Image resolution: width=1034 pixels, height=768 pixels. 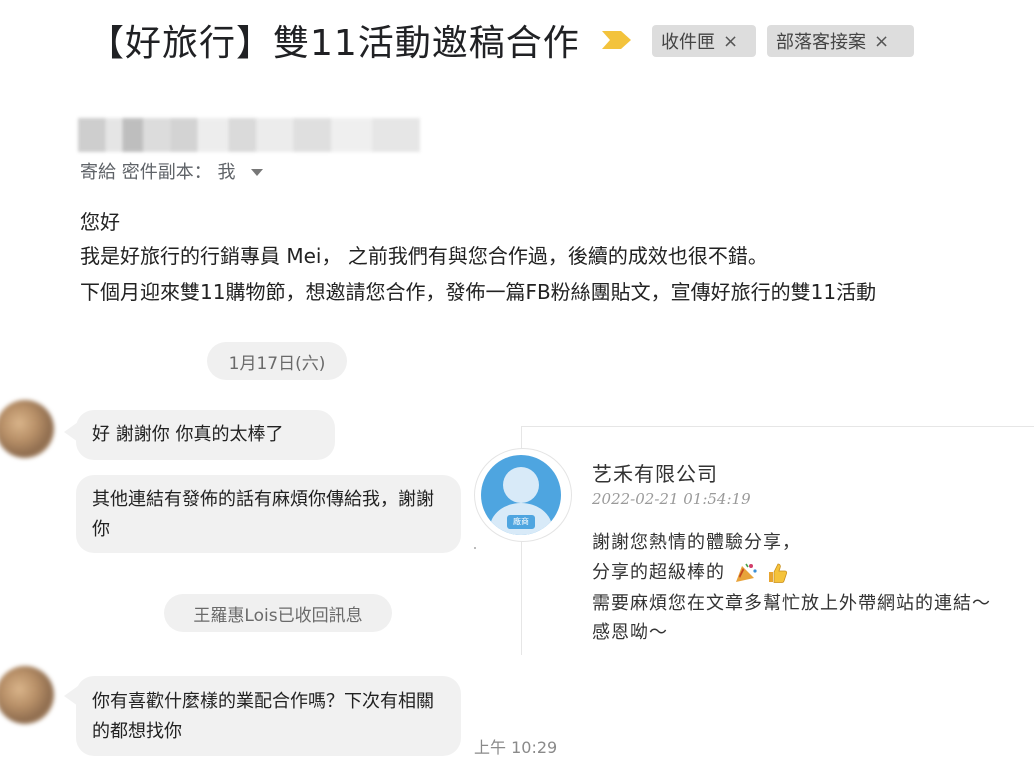 I want to click on label-chip-text: 收件匣, so click(x=688, y=42).